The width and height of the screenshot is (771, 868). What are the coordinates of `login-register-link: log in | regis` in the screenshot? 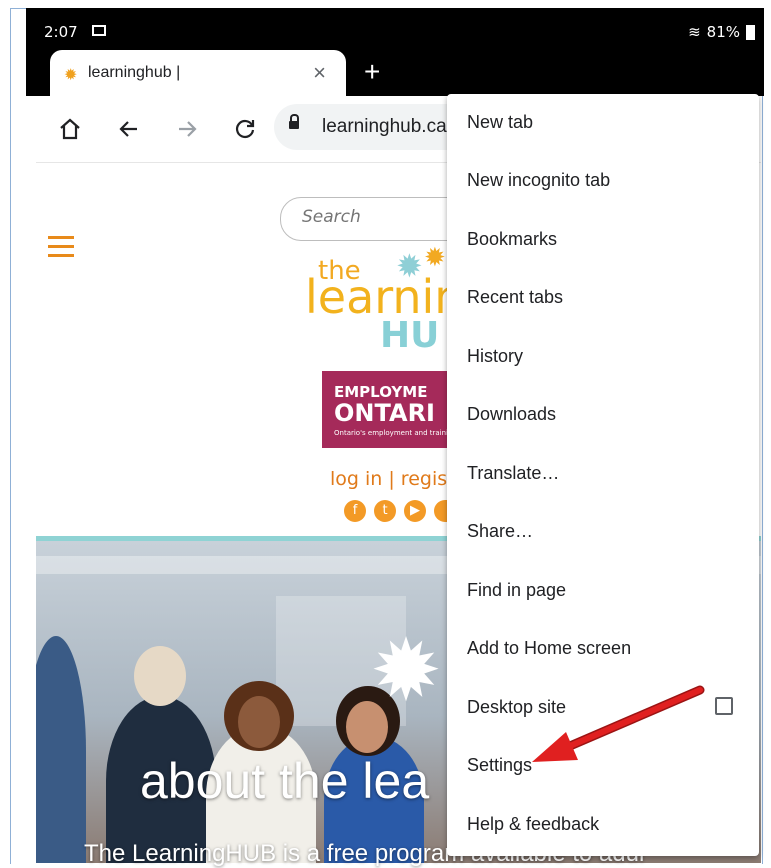 It's located at (388, 479).